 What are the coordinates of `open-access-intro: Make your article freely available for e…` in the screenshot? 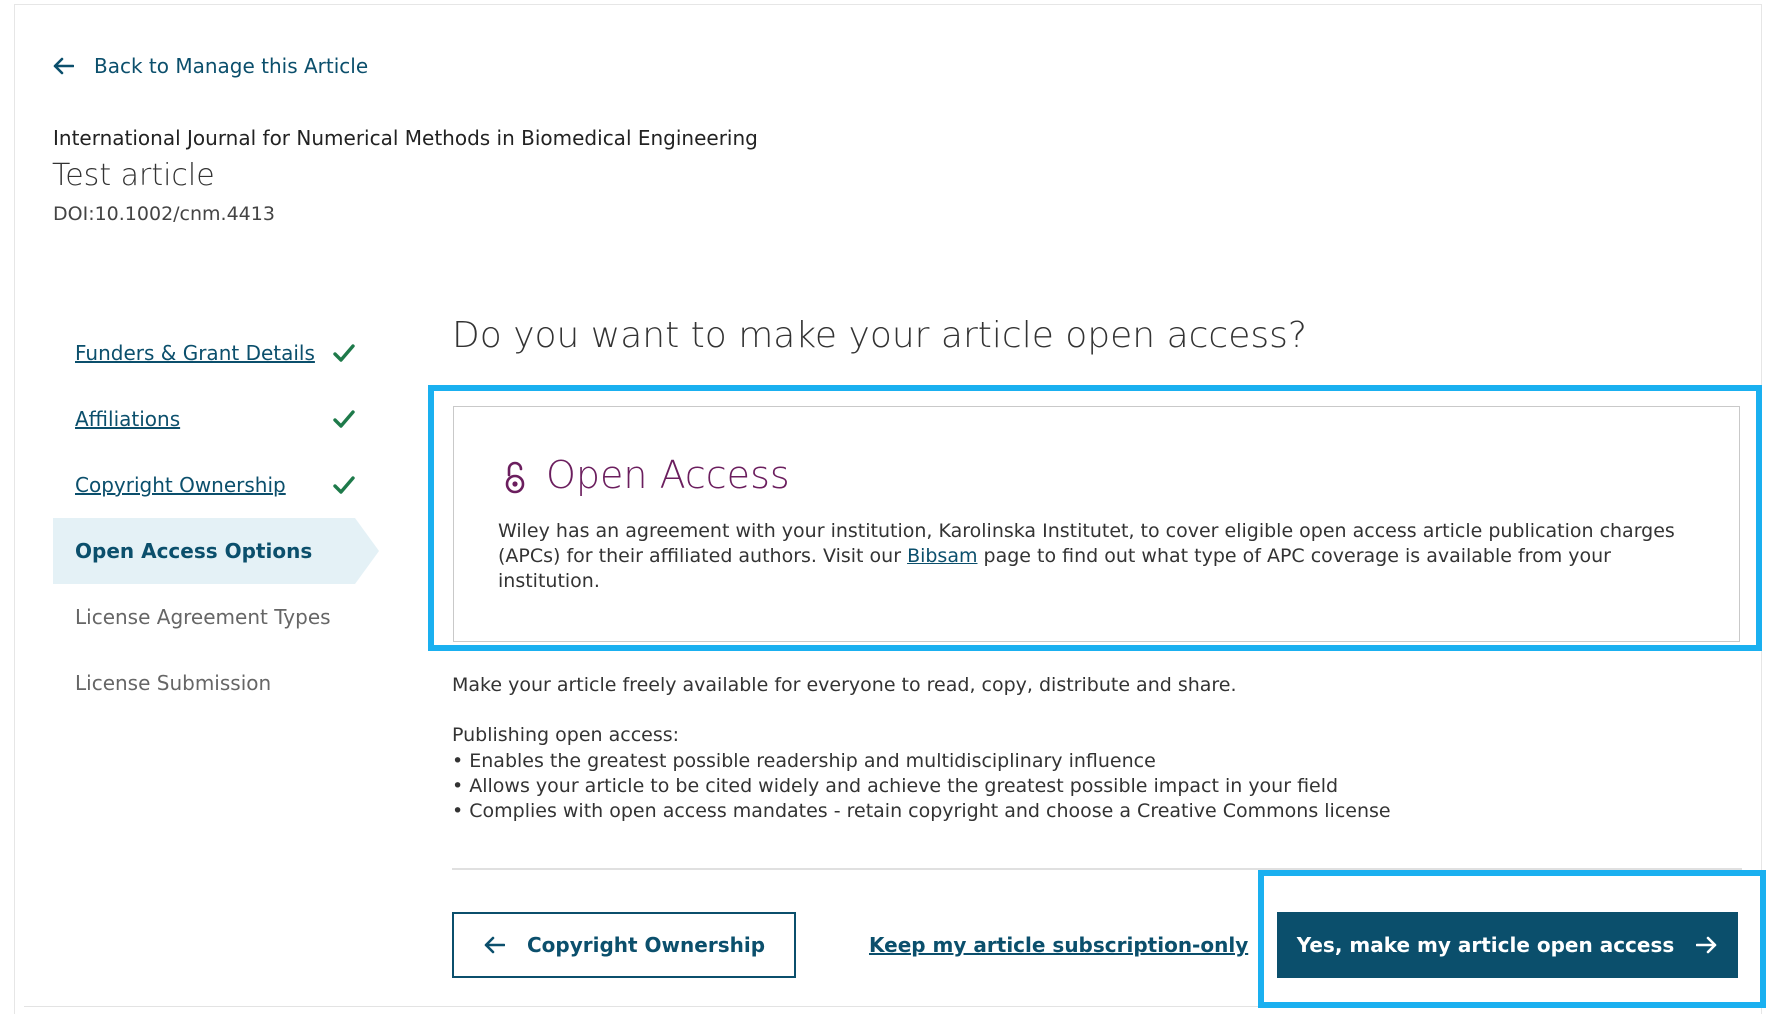 It's located at (844, 685).